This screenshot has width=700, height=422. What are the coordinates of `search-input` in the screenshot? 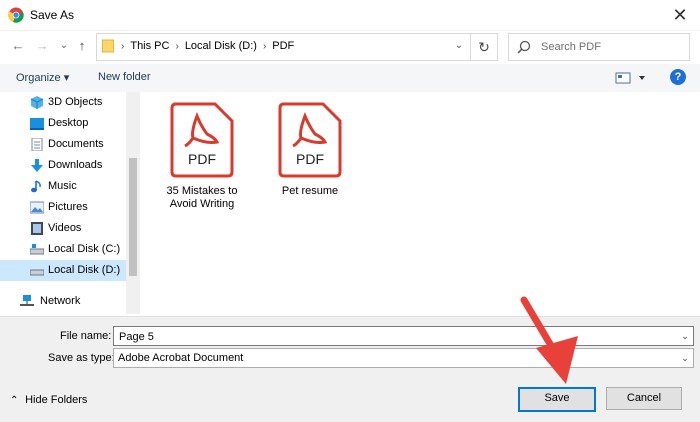 It's located at (611, 47).